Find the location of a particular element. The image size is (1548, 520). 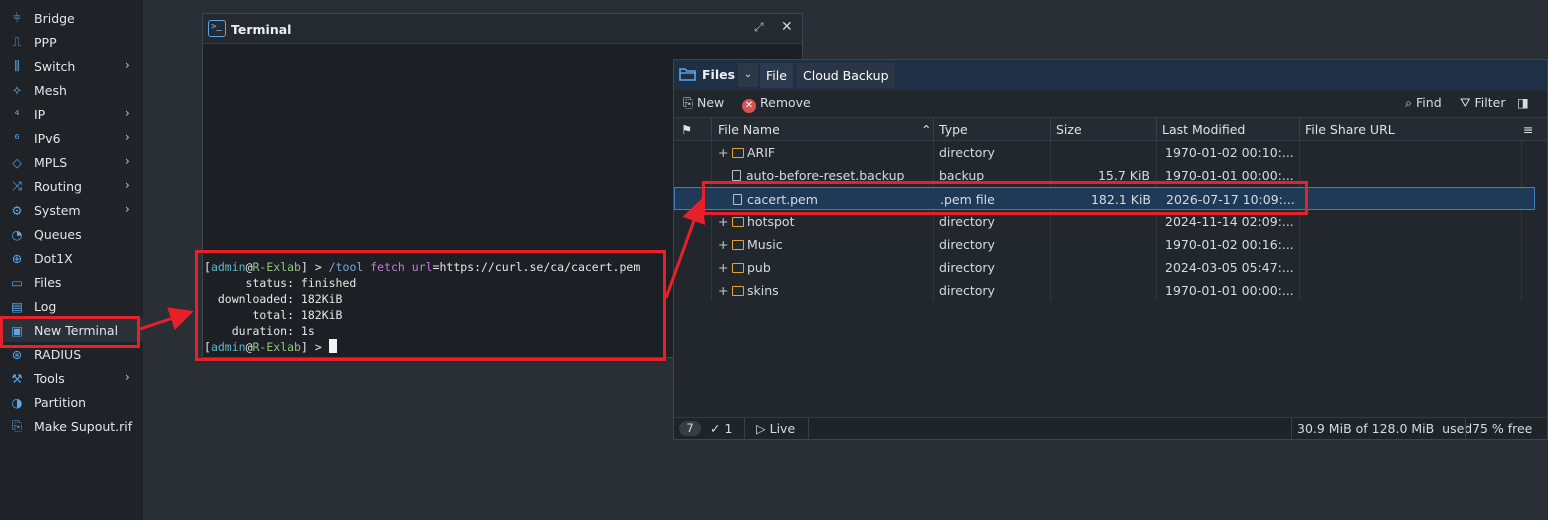

arrow-to-terminal is located at coordinates (166, 319).